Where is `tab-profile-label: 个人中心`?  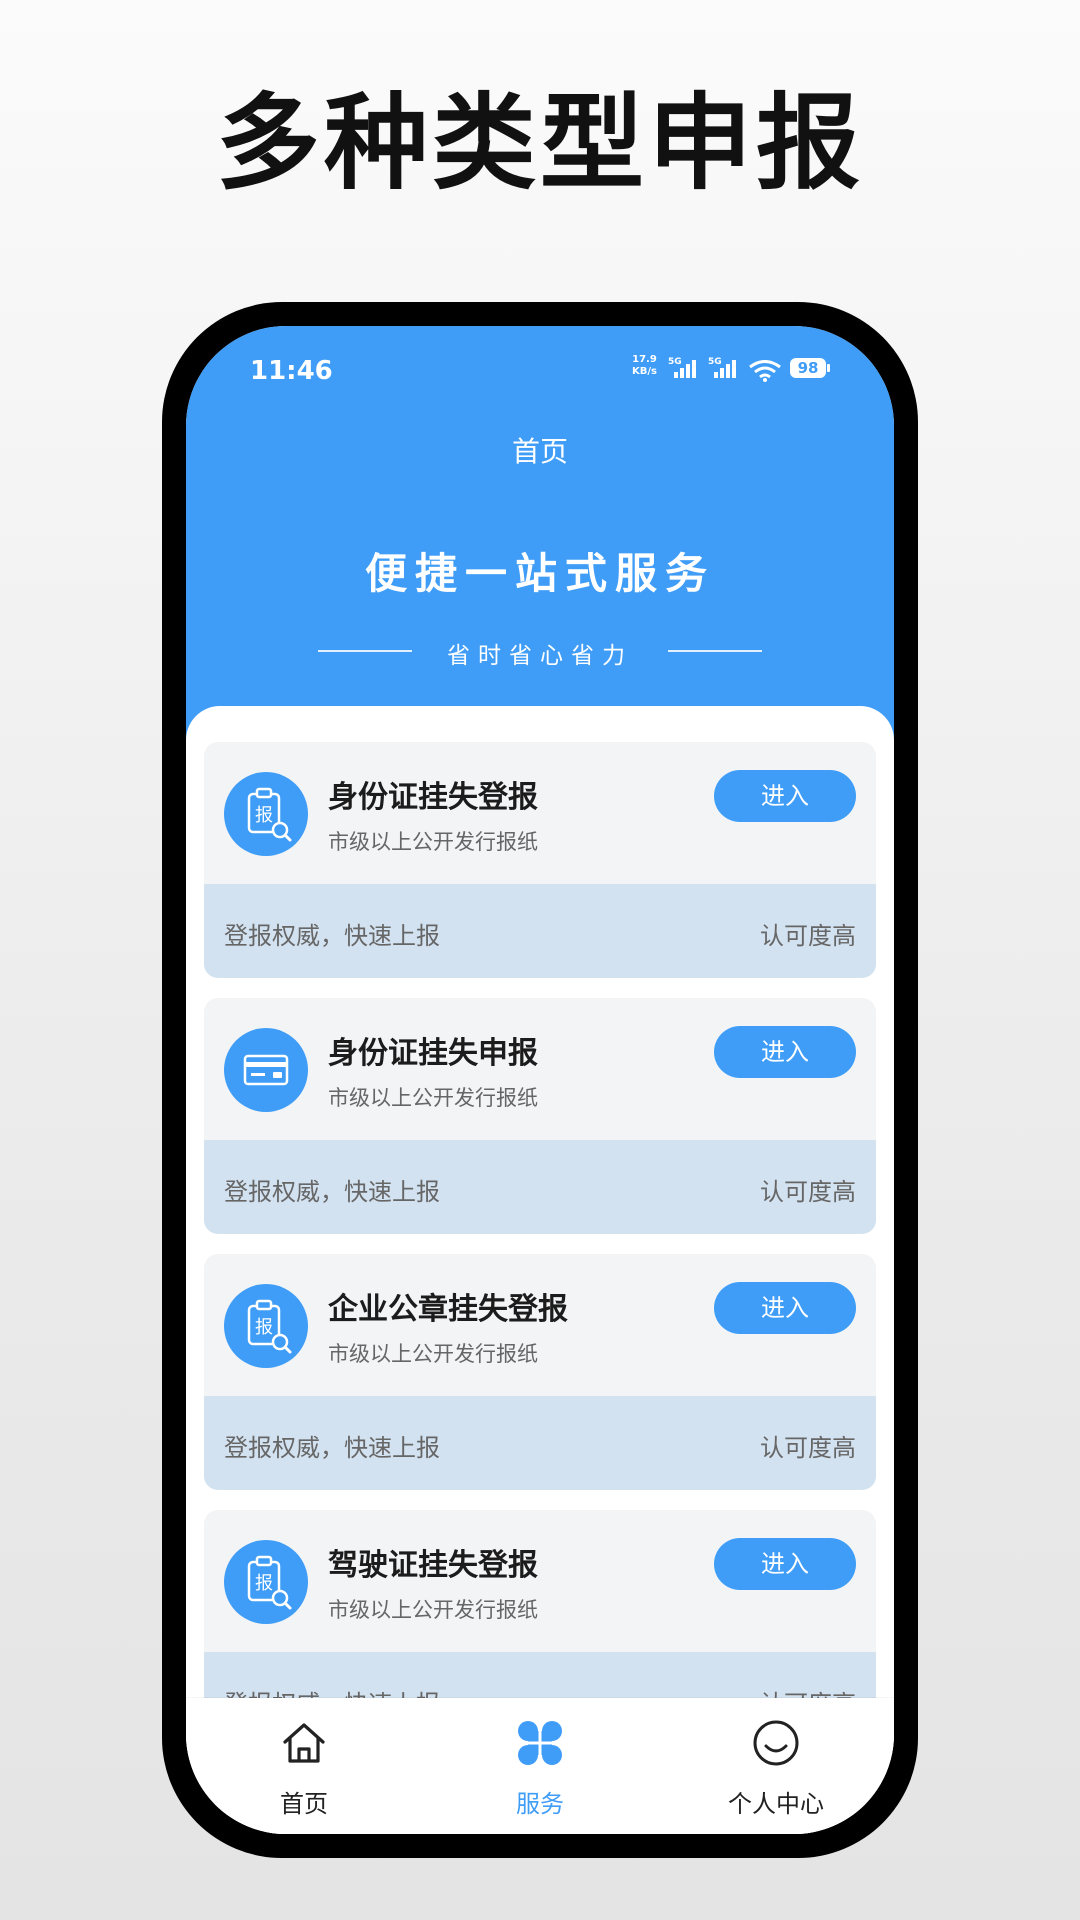
tab-profile-label: 个人中心 is located at coordinates (776, 1804).